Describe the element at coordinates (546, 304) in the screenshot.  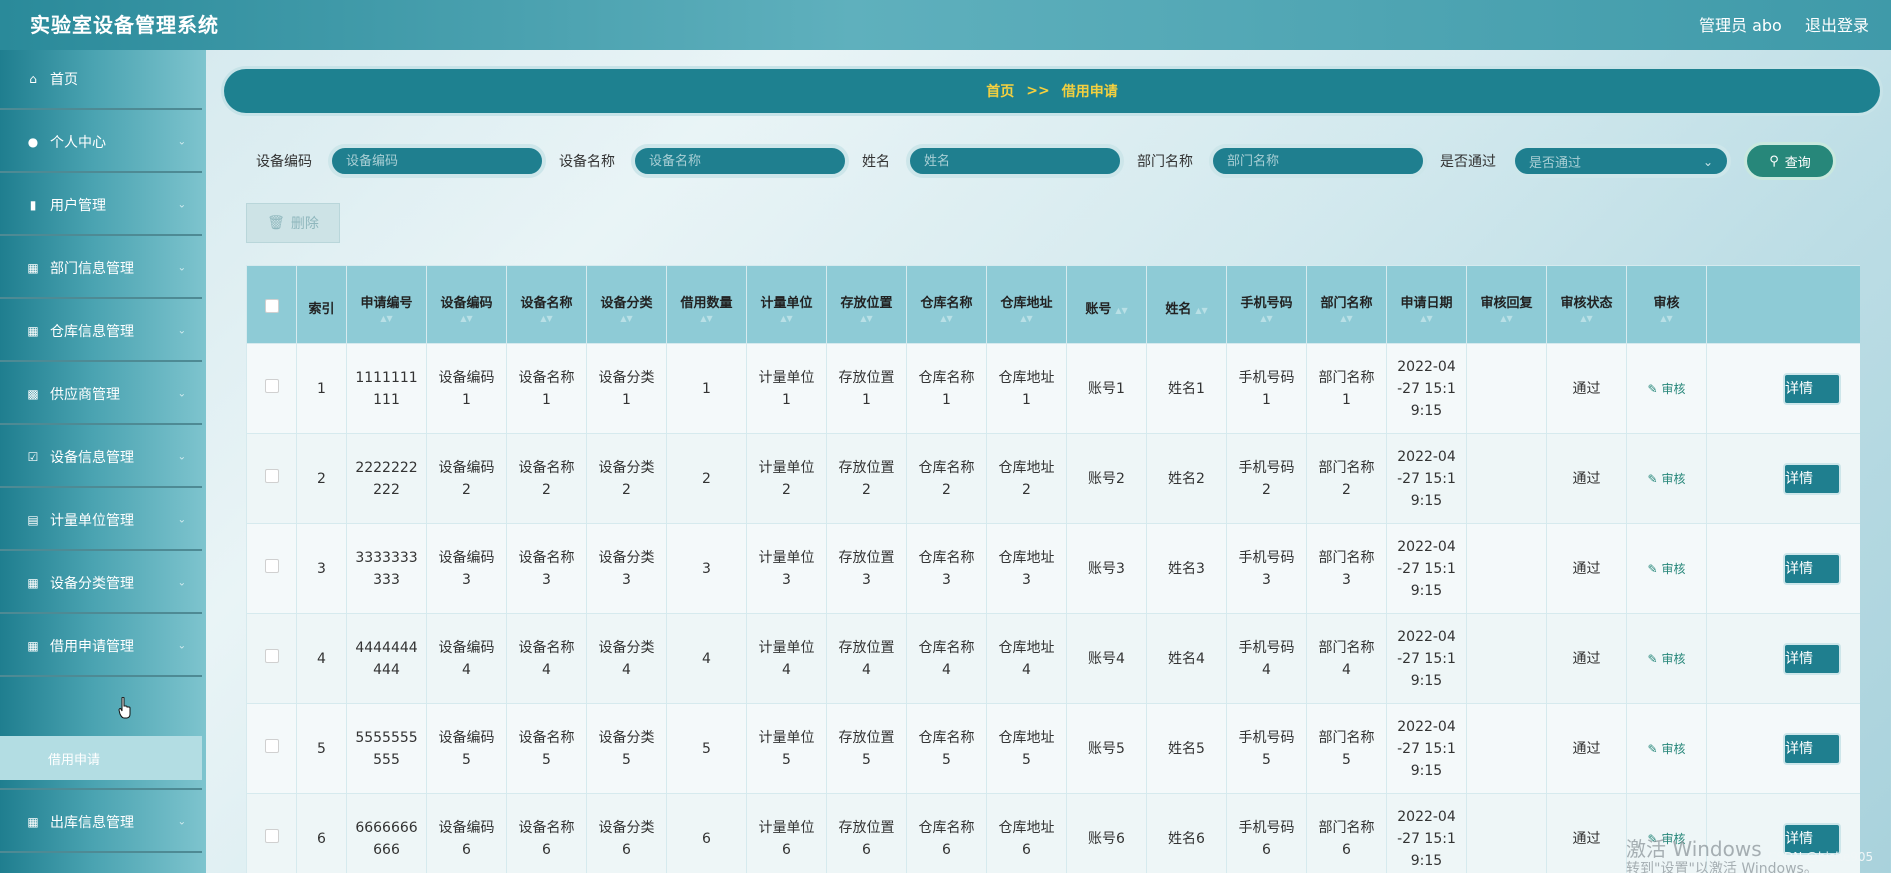
I see `column-header-4: 设备名称 ▲▼` at that location.